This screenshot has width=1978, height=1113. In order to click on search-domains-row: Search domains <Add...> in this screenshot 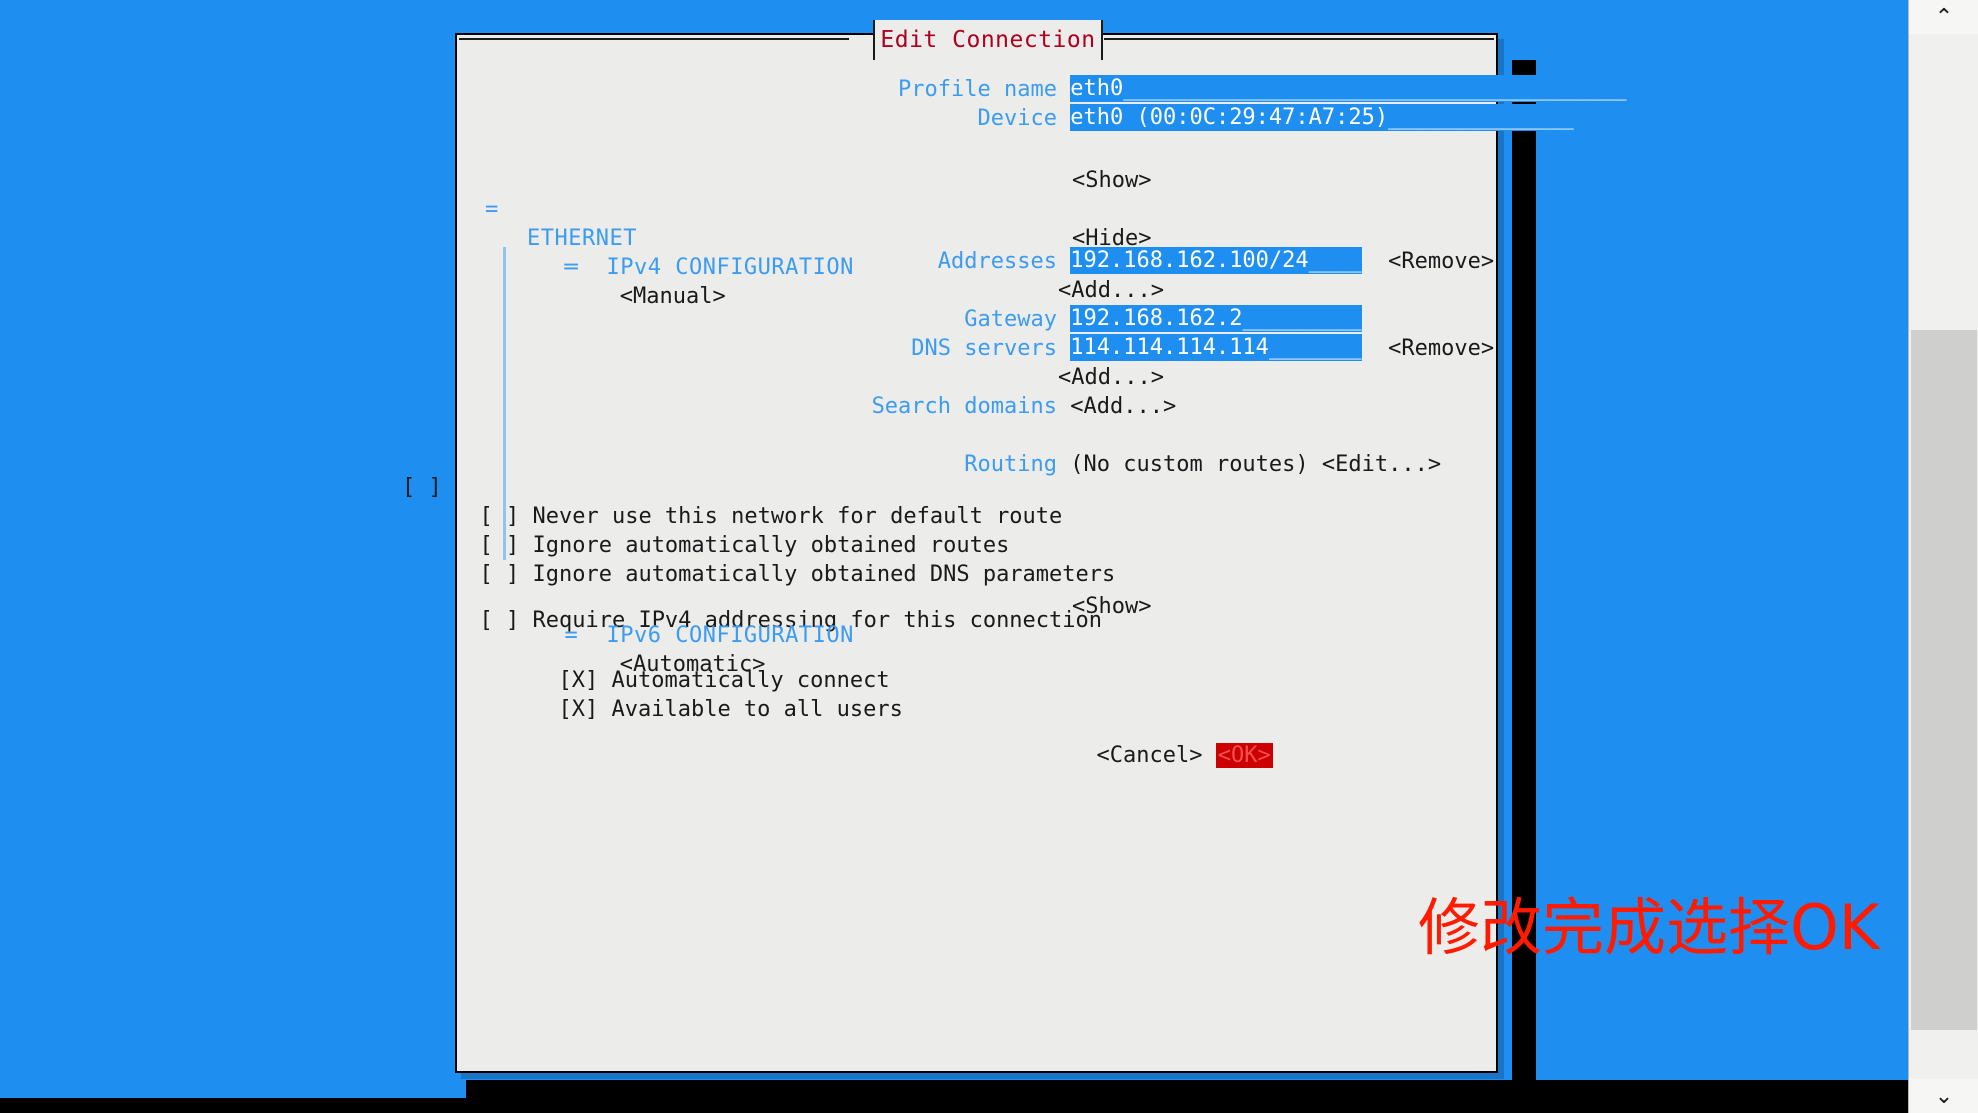, I will do `click(823, 406)`.